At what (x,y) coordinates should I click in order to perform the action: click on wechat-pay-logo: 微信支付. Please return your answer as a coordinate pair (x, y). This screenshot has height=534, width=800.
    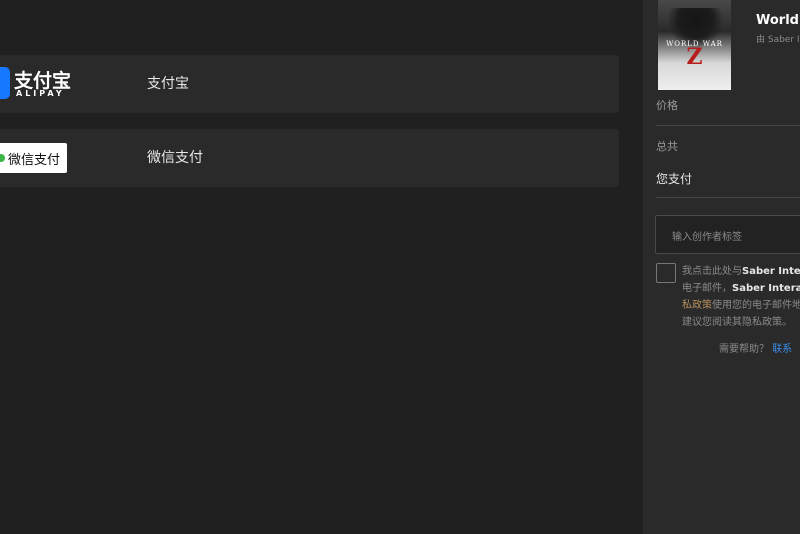
    Looking at the image, I should click on (33, 158).